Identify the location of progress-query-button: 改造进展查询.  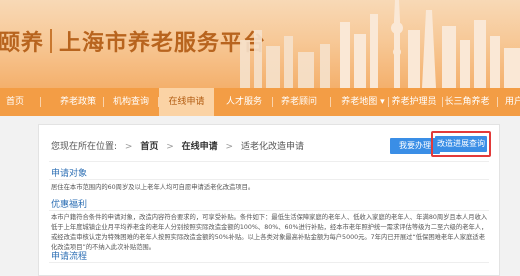
(461, 144).